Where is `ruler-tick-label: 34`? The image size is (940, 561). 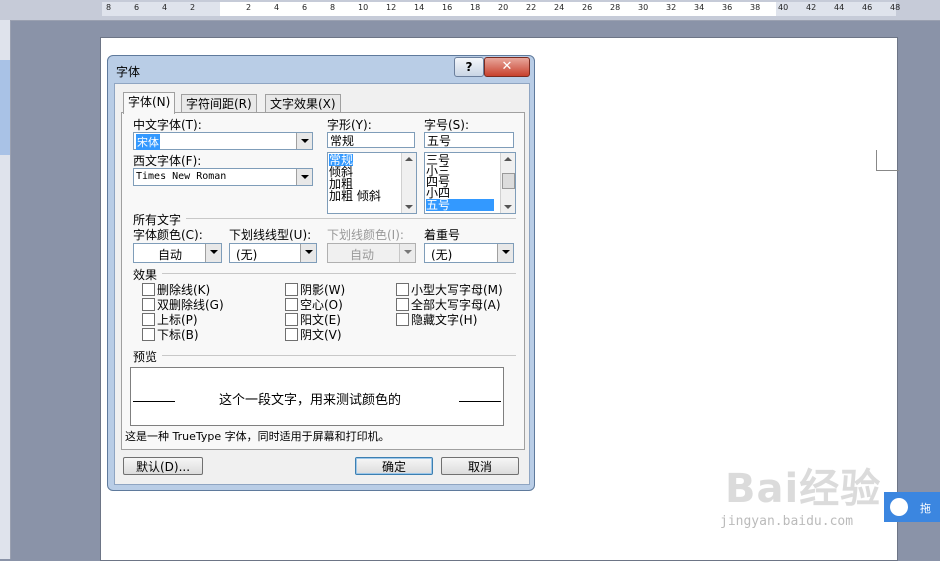
ruler-tick-label: 34 is located at coordinates (699, 7).